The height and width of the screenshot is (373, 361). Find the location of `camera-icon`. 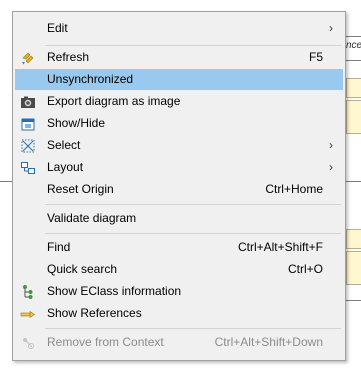

camera-icon is located at coordinates (28, 102).